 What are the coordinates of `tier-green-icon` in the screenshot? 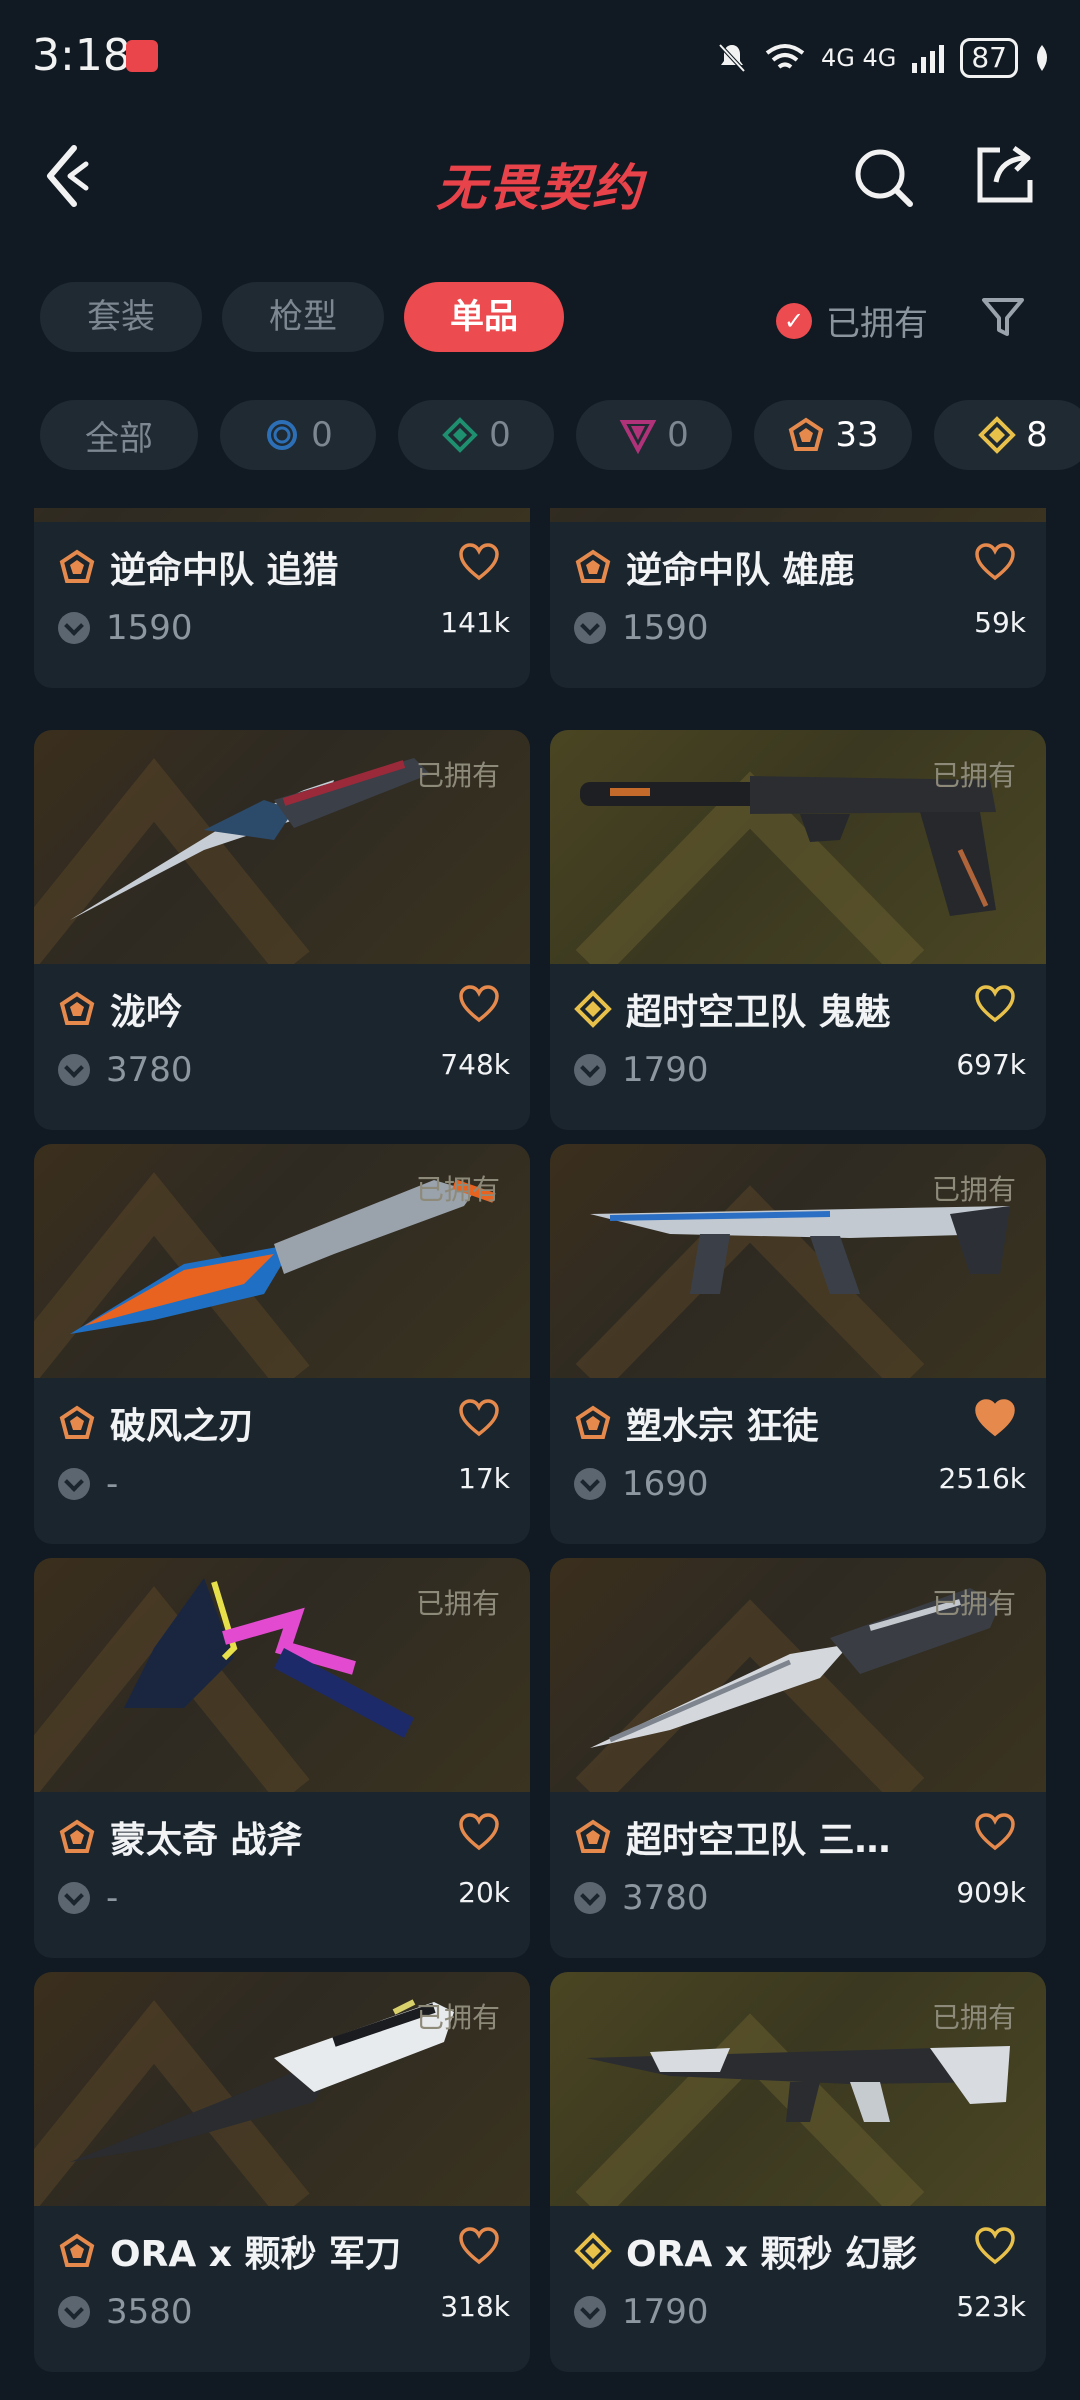 It's located at (460, 435).